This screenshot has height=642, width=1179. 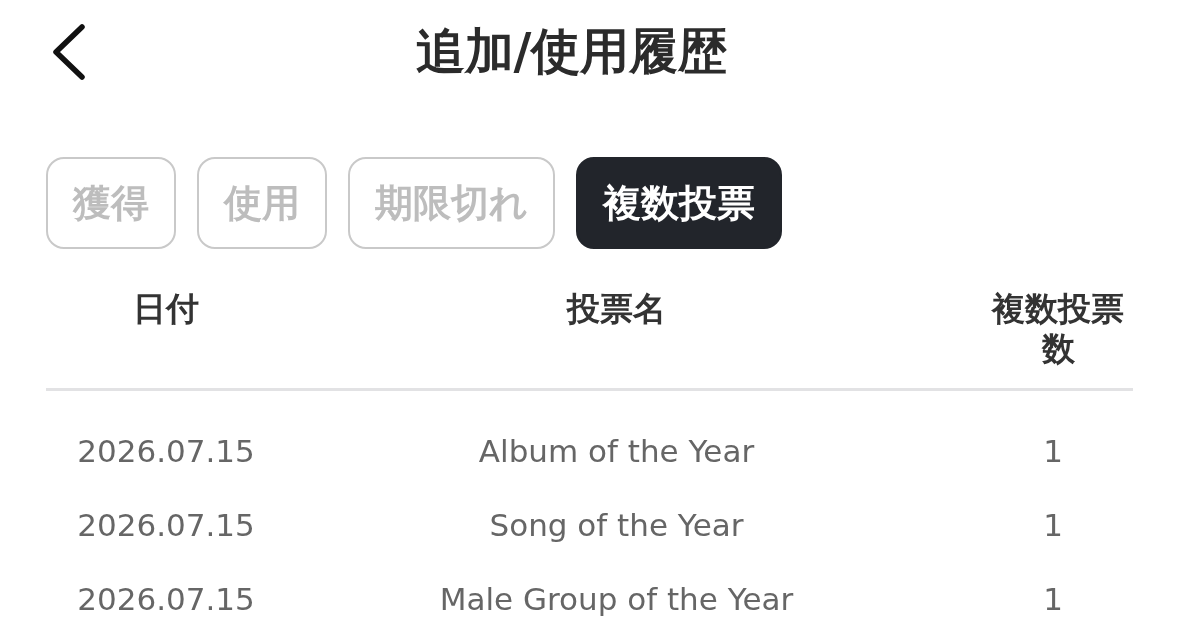 What do you see at coordinates (679, 203) in the screenshot?
I see `filter-tab: 複数投票` at bounding box center [679, 203].